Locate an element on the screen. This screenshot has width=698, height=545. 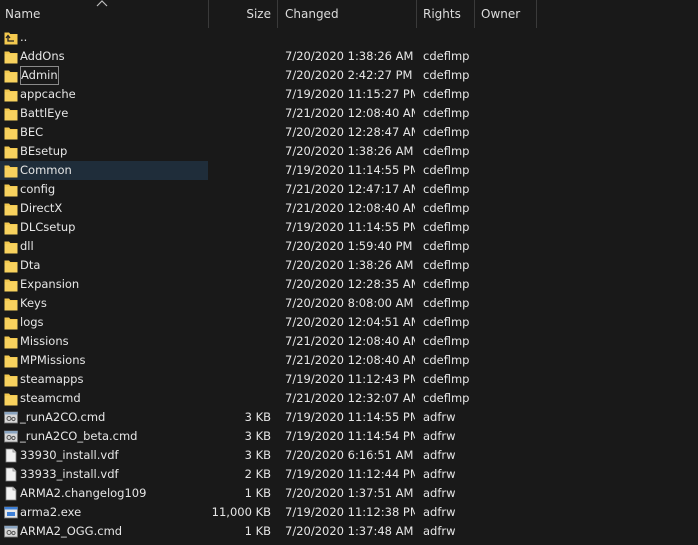
file-list-row: BEC 7/20/2020 12:28:47 AM cdeflmp is located at coordinates (349, 132).